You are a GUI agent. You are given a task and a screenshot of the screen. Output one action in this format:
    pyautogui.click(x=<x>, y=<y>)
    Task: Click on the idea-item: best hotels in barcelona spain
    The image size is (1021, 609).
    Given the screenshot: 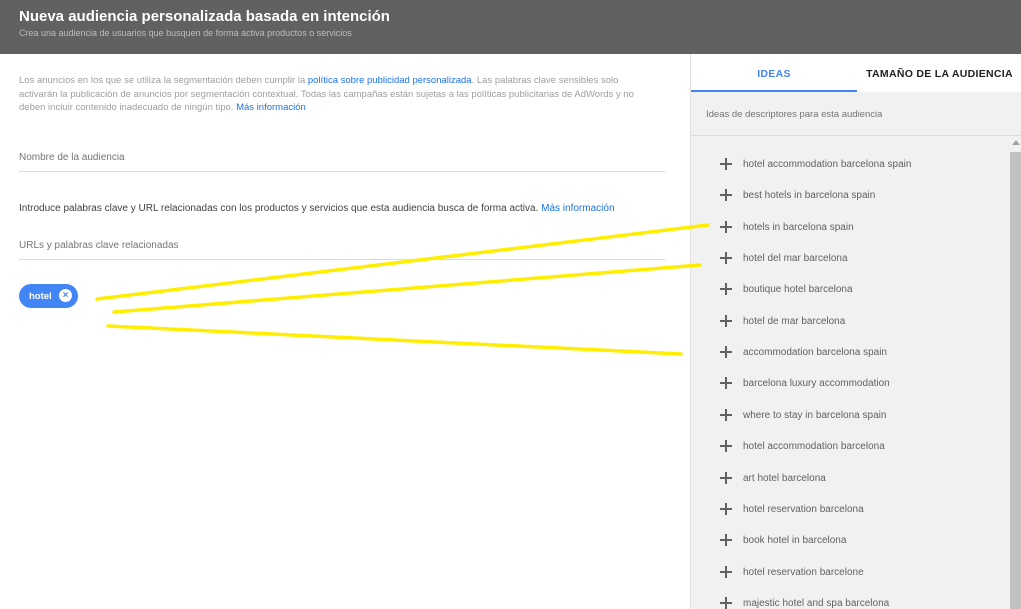 What is the action you would take?
    pyautogui.click(x=797, y=195)
    